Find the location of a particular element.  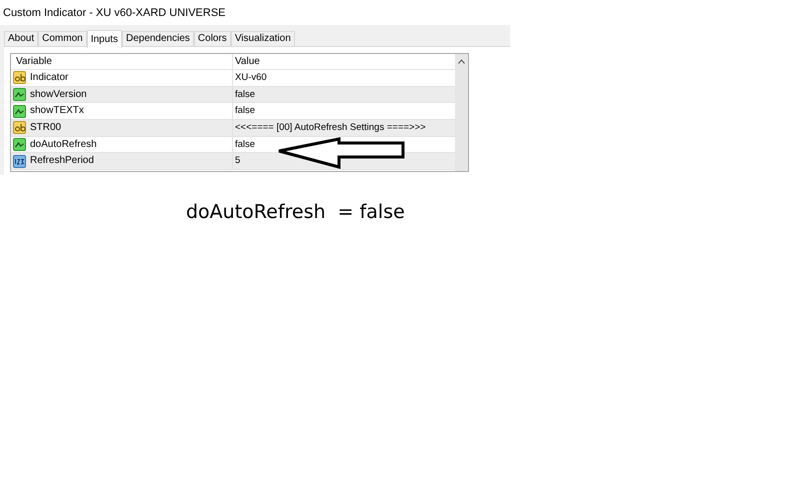

variable-name: RefreshPeriod is located at coordinates (62, 161).